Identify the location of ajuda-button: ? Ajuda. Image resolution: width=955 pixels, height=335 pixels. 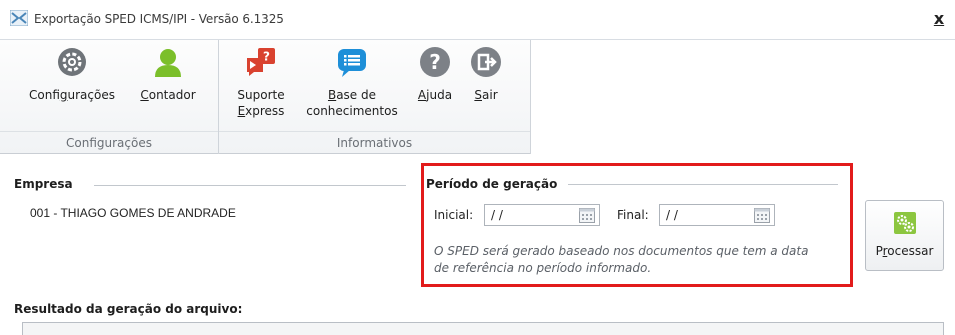
(435, 74).